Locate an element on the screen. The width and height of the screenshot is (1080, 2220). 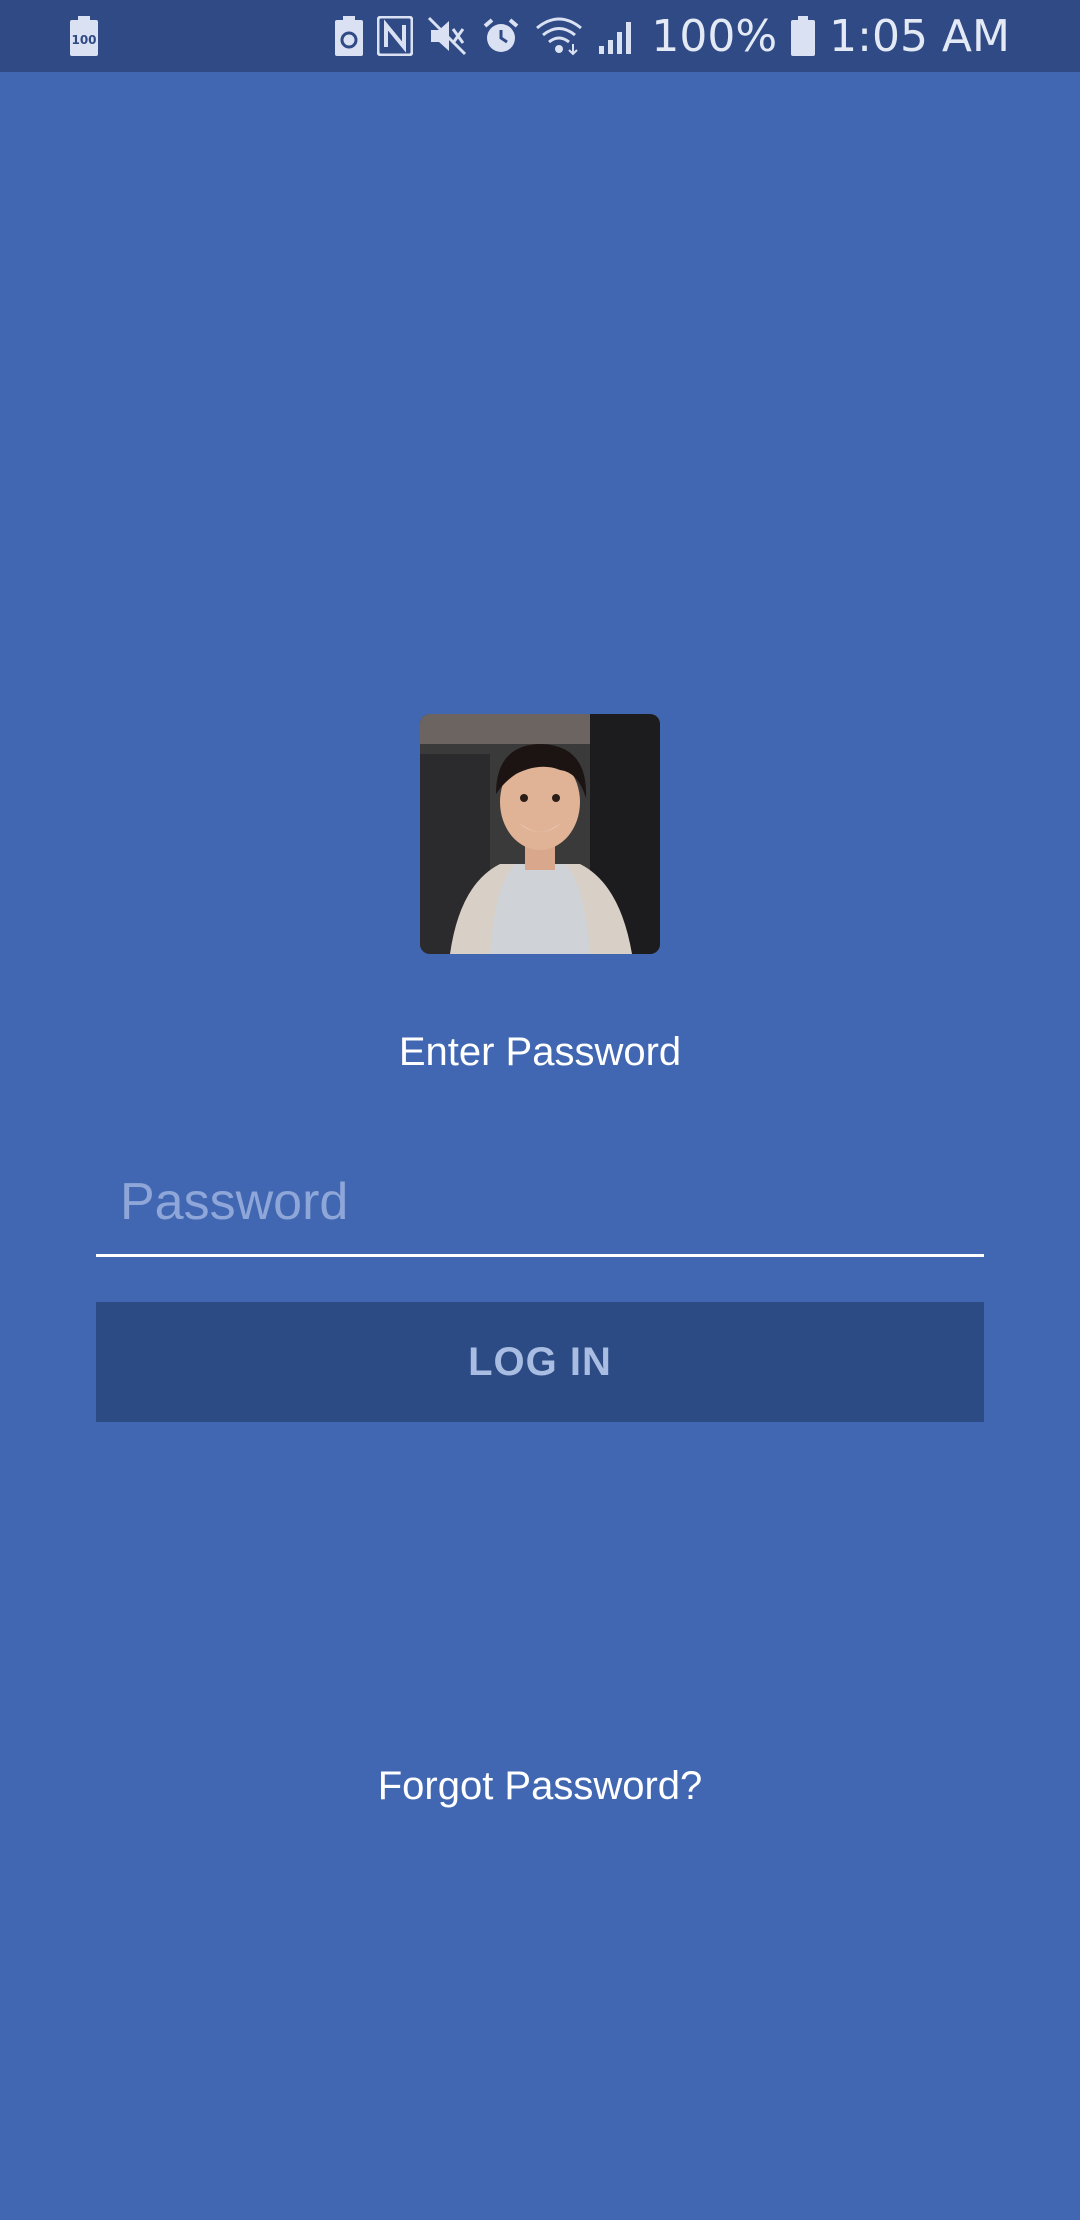
battery-saver-icon is located at coordinates (349, 36).